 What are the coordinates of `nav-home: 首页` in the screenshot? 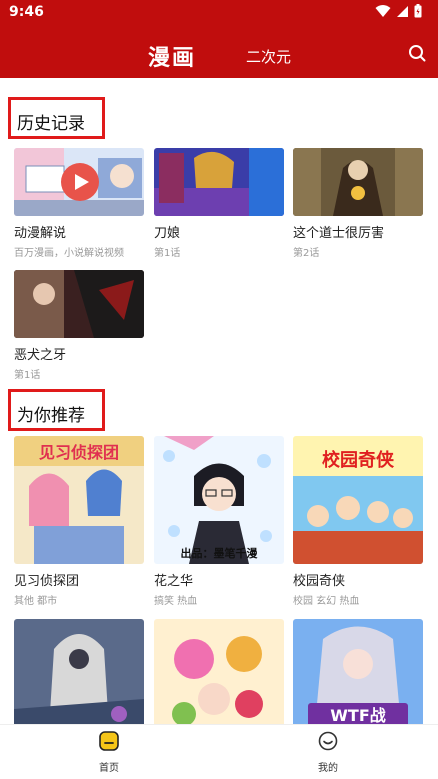 It's located at (109, 752).